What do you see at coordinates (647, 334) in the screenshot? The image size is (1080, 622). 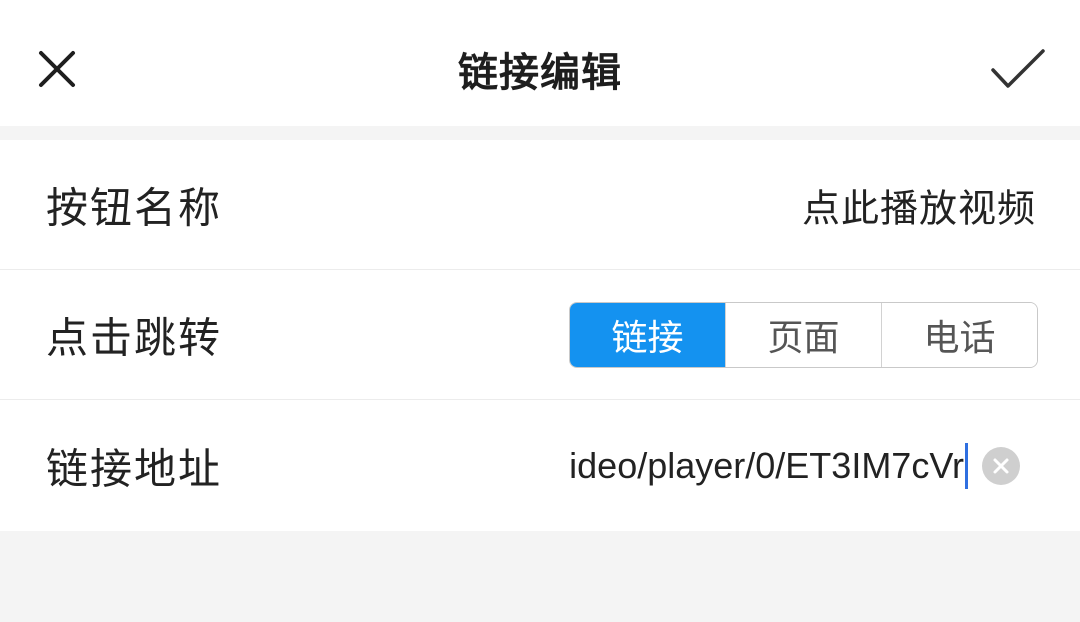 I see `segment-link: 链接` at bounding box center [647, 334].